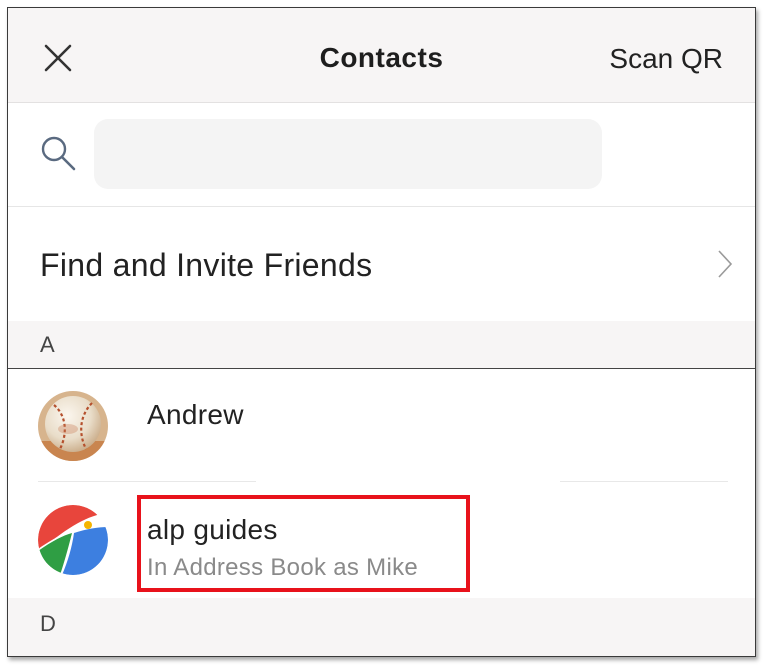 The image size is (765, 666). I want to click on header-bar: Contacts Scan QR, so click(381, 55).